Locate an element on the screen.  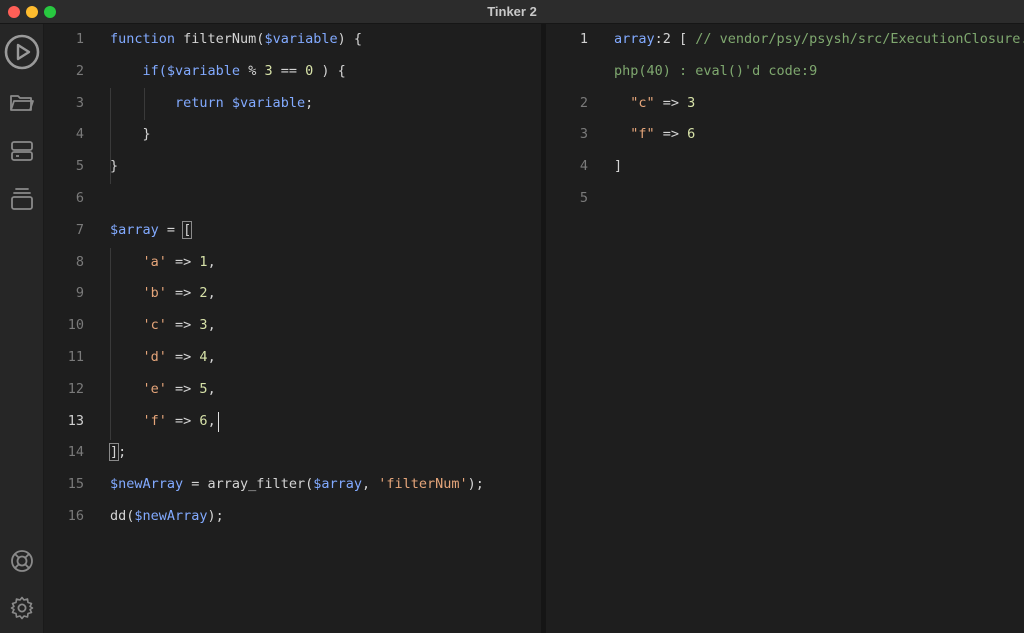
line-number: 8 is located at coordinates (79, 261).